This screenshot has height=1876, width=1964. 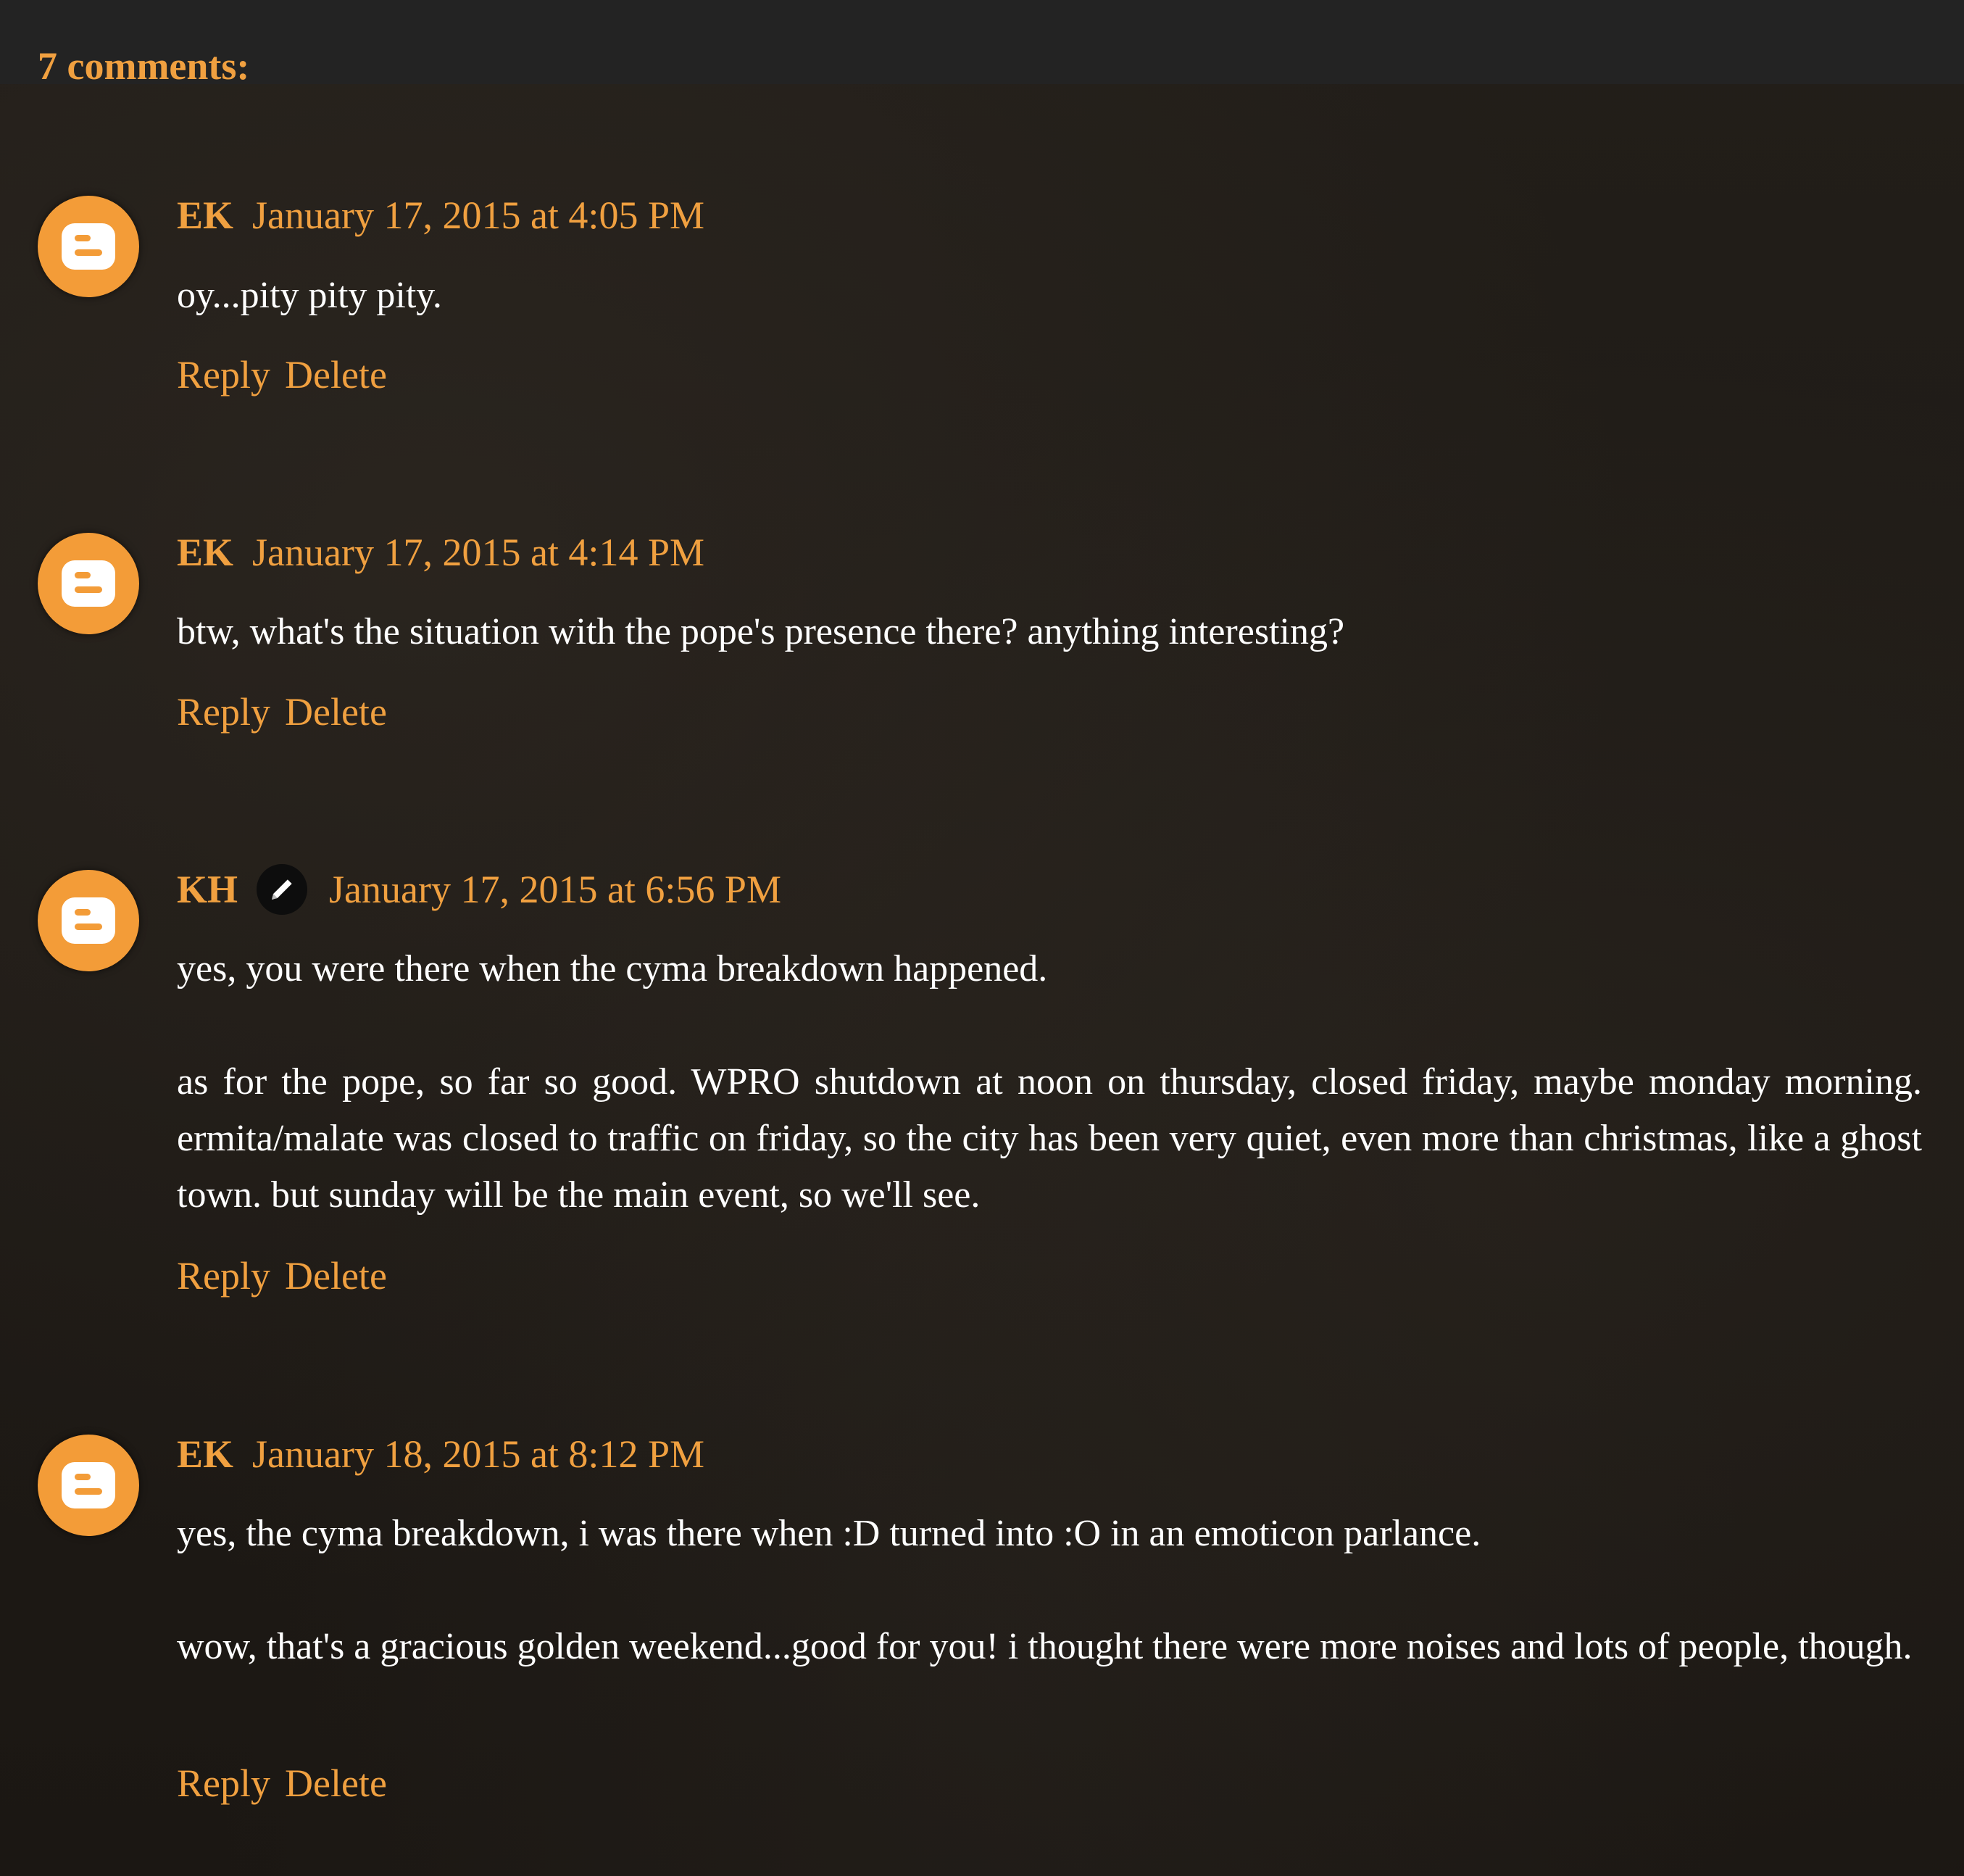 What do you see at coordinates (478, 552) in the screenshot?
I see `comment-timestamp: January 17, 2015 at 4:14 PM` at bounding box center [478, 552].